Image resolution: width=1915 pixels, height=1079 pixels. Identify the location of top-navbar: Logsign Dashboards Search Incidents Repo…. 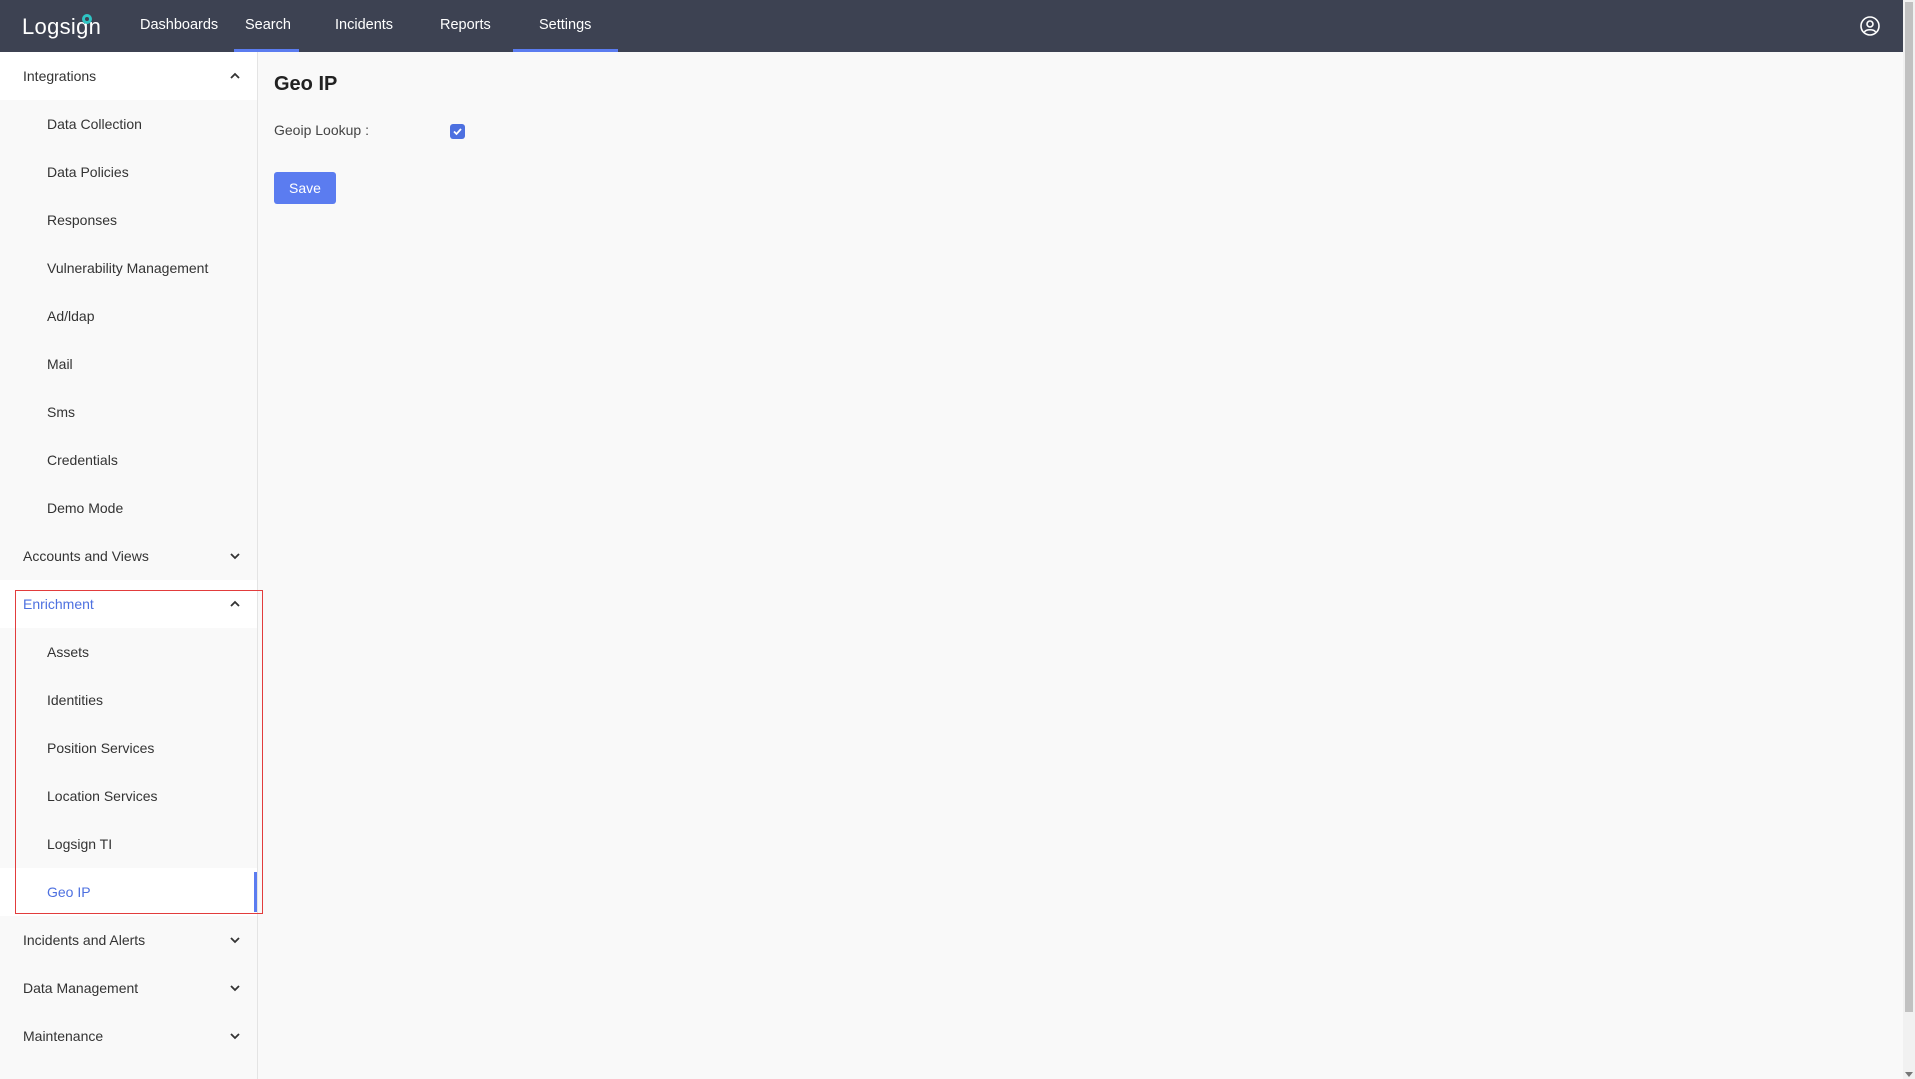
(951, 26).